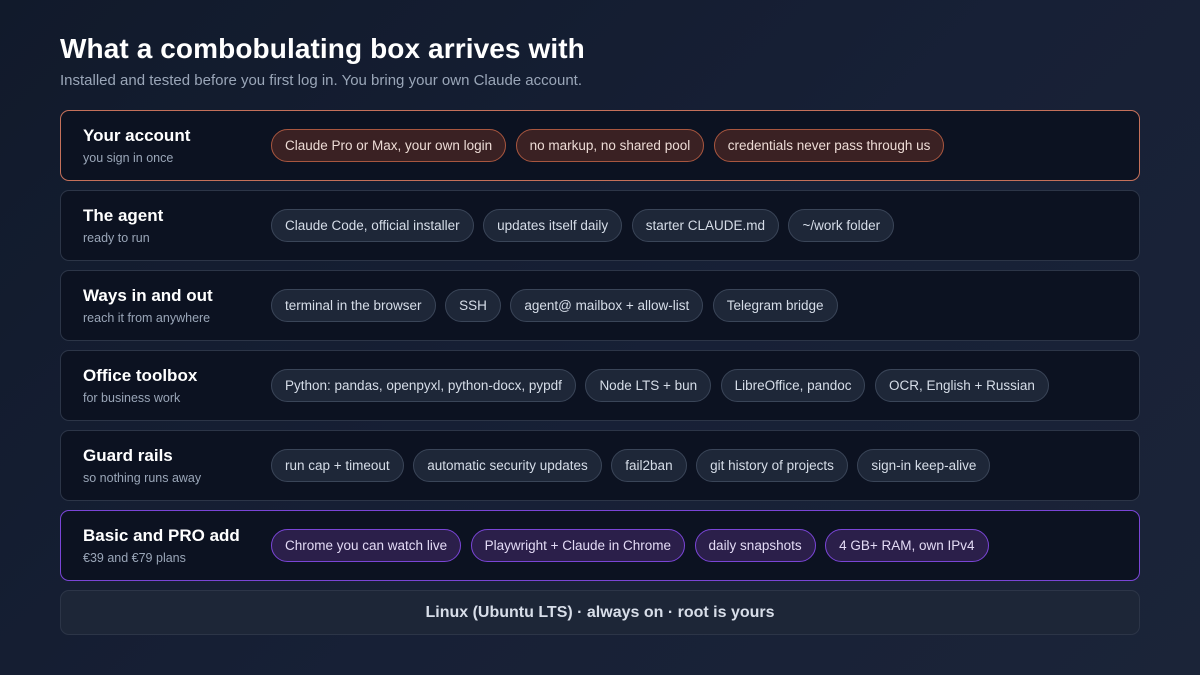 This screenshot has height=675, width=1200. What do you see at coordinates (607, 305) in the screenshot?
I see `feature-chip: agent@ mailbox + allow-list` at bounding box center [607, 305].